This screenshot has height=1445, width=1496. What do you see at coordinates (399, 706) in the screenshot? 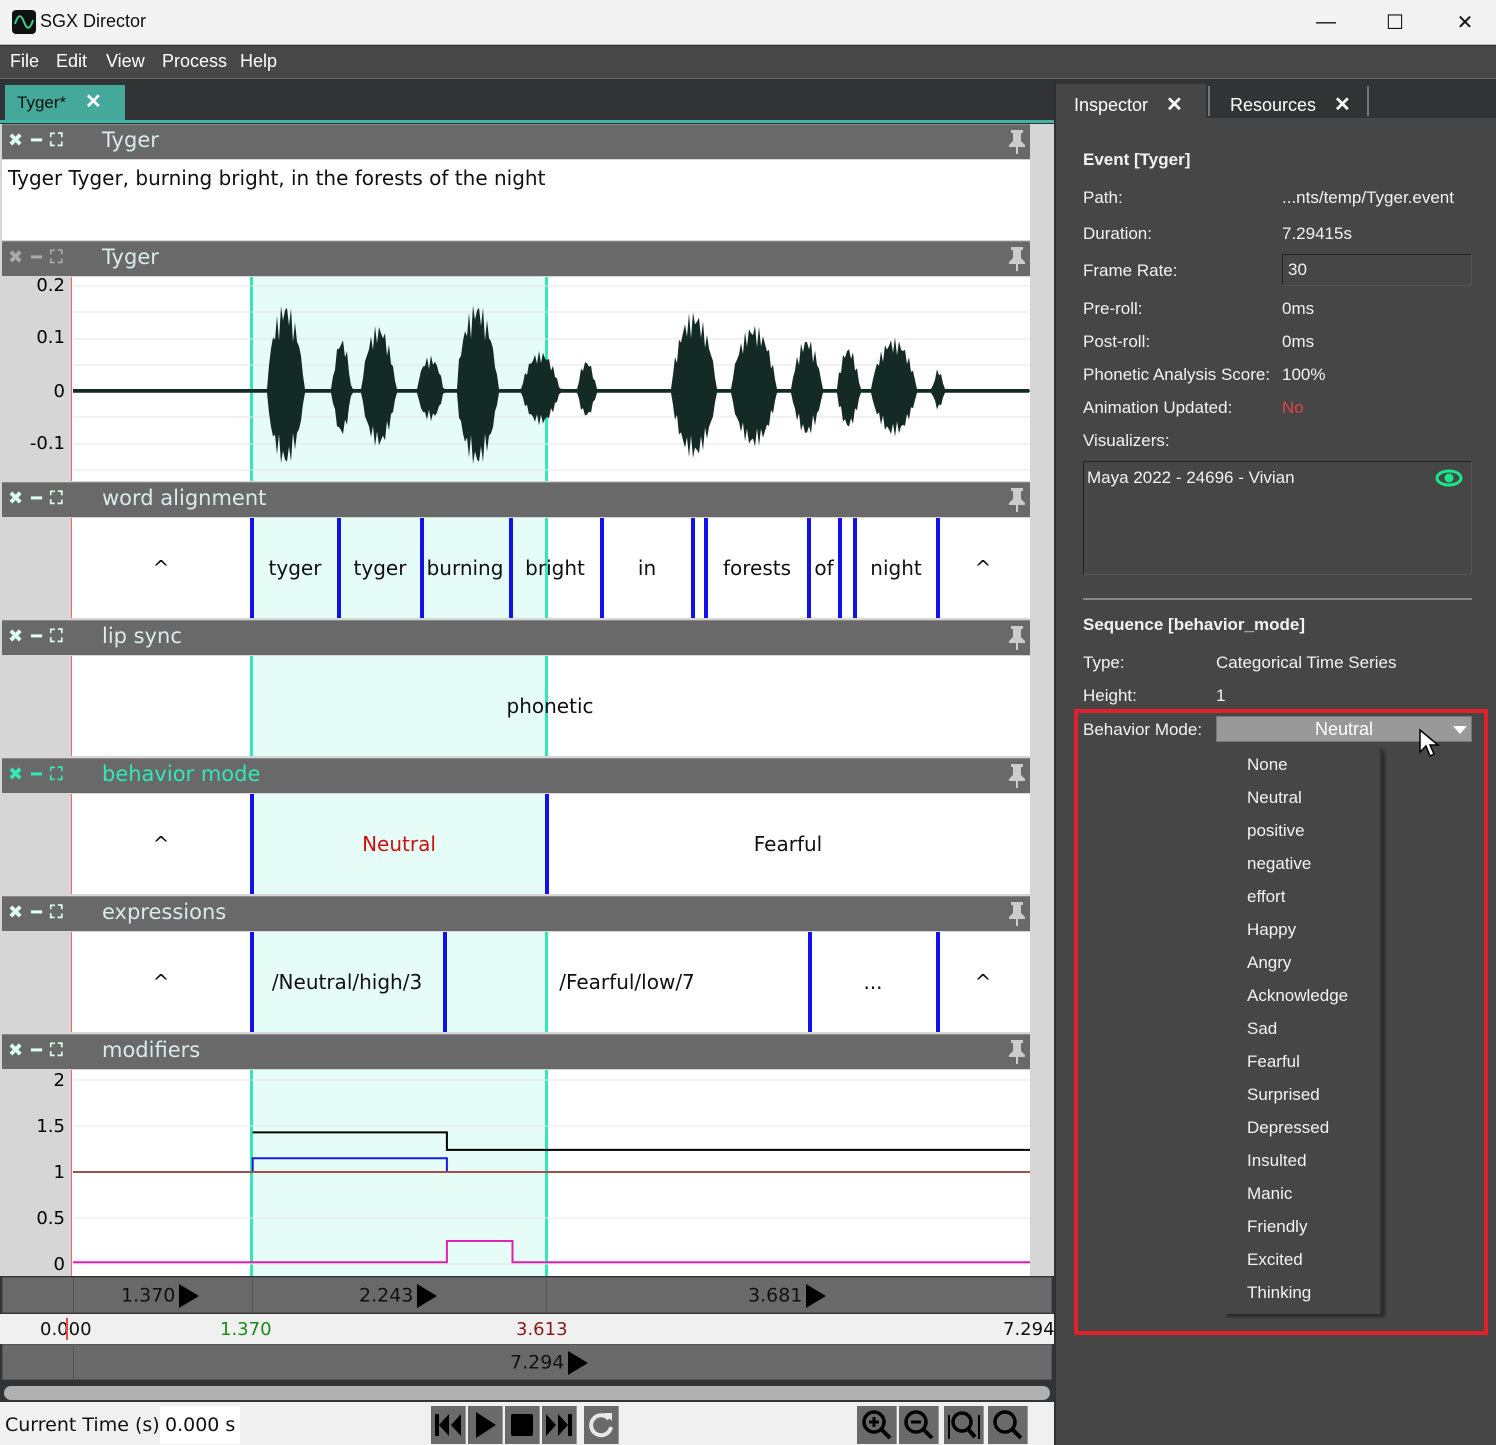
I see `selection-region` at bounding box center [399, 706].